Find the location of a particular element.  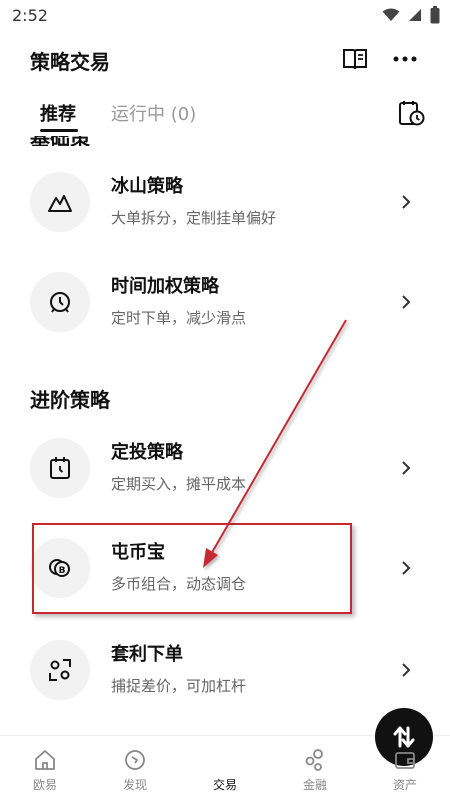

tab-recommended: 推荐 is located at coordinates (58, 113).